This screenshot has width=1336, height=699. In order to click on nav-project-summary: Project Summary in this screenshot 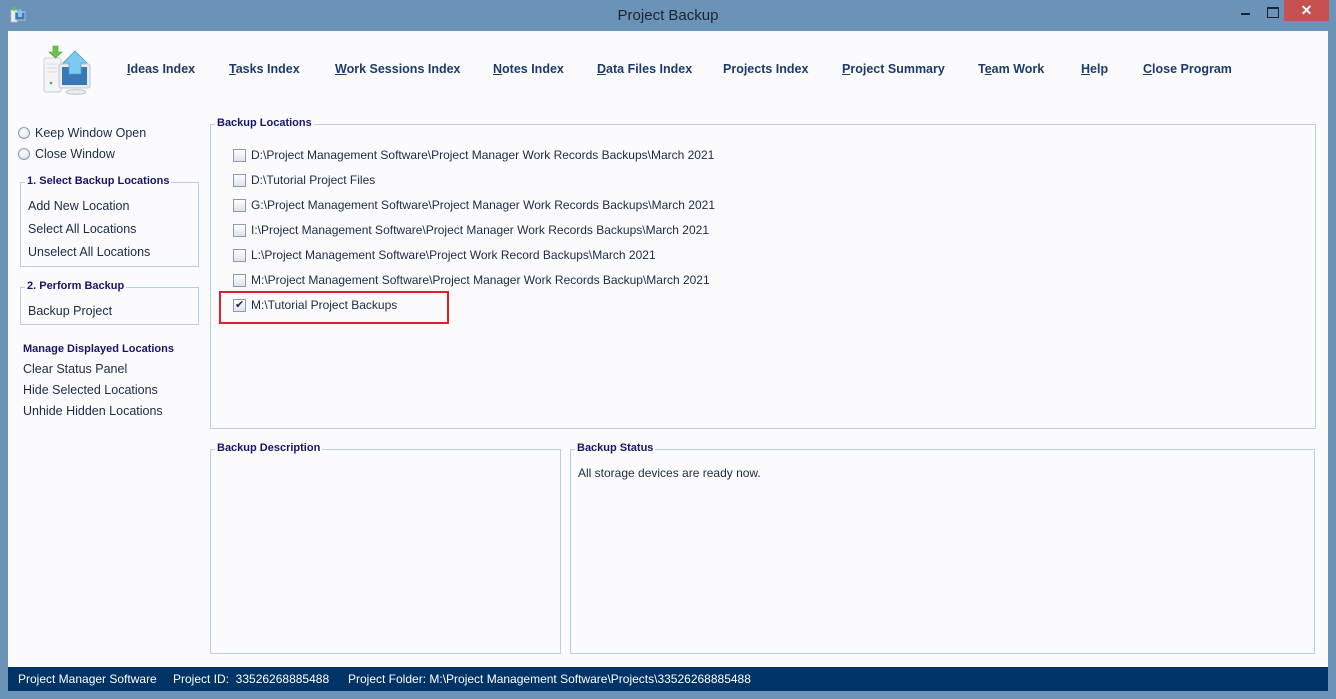, I will do `click(893, 69)`.